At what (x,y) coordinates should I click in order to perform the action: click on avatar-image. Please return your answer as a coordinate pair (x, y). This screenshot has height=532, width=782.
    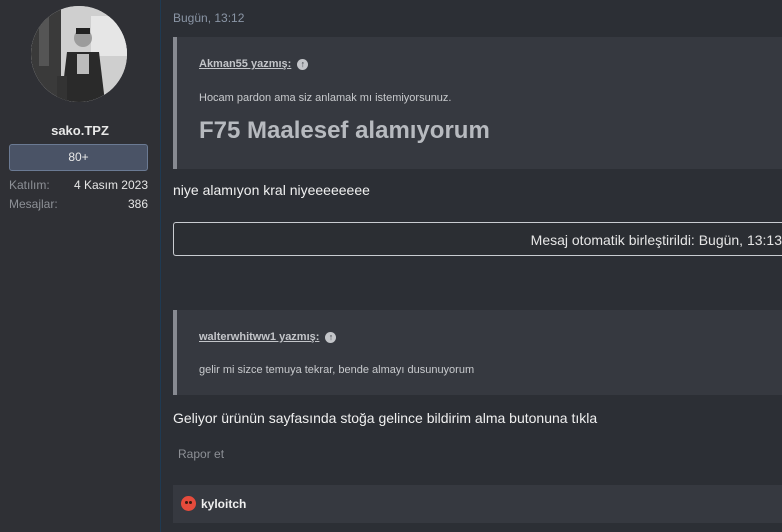
    Looking at the image, I should click on (79, 54).